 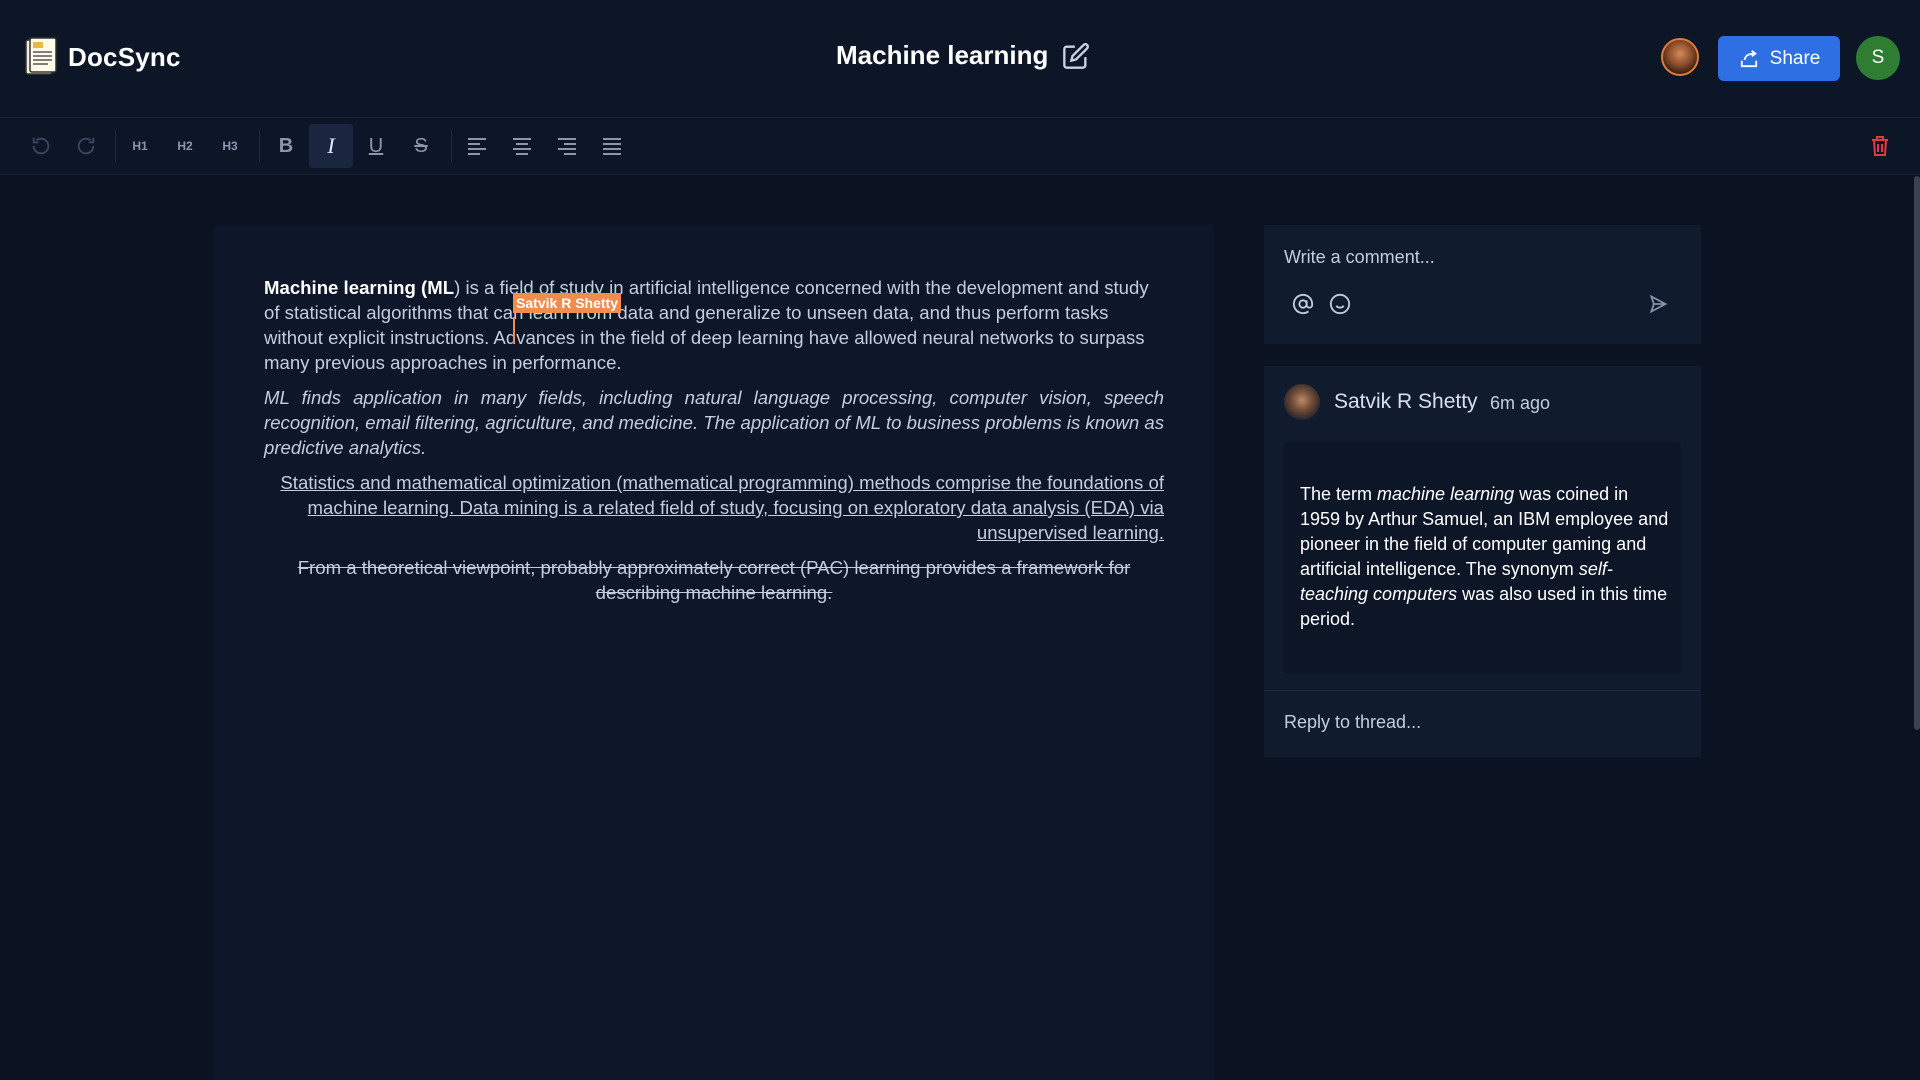 I want to click on align-right-button, so click(x=567, y=146).